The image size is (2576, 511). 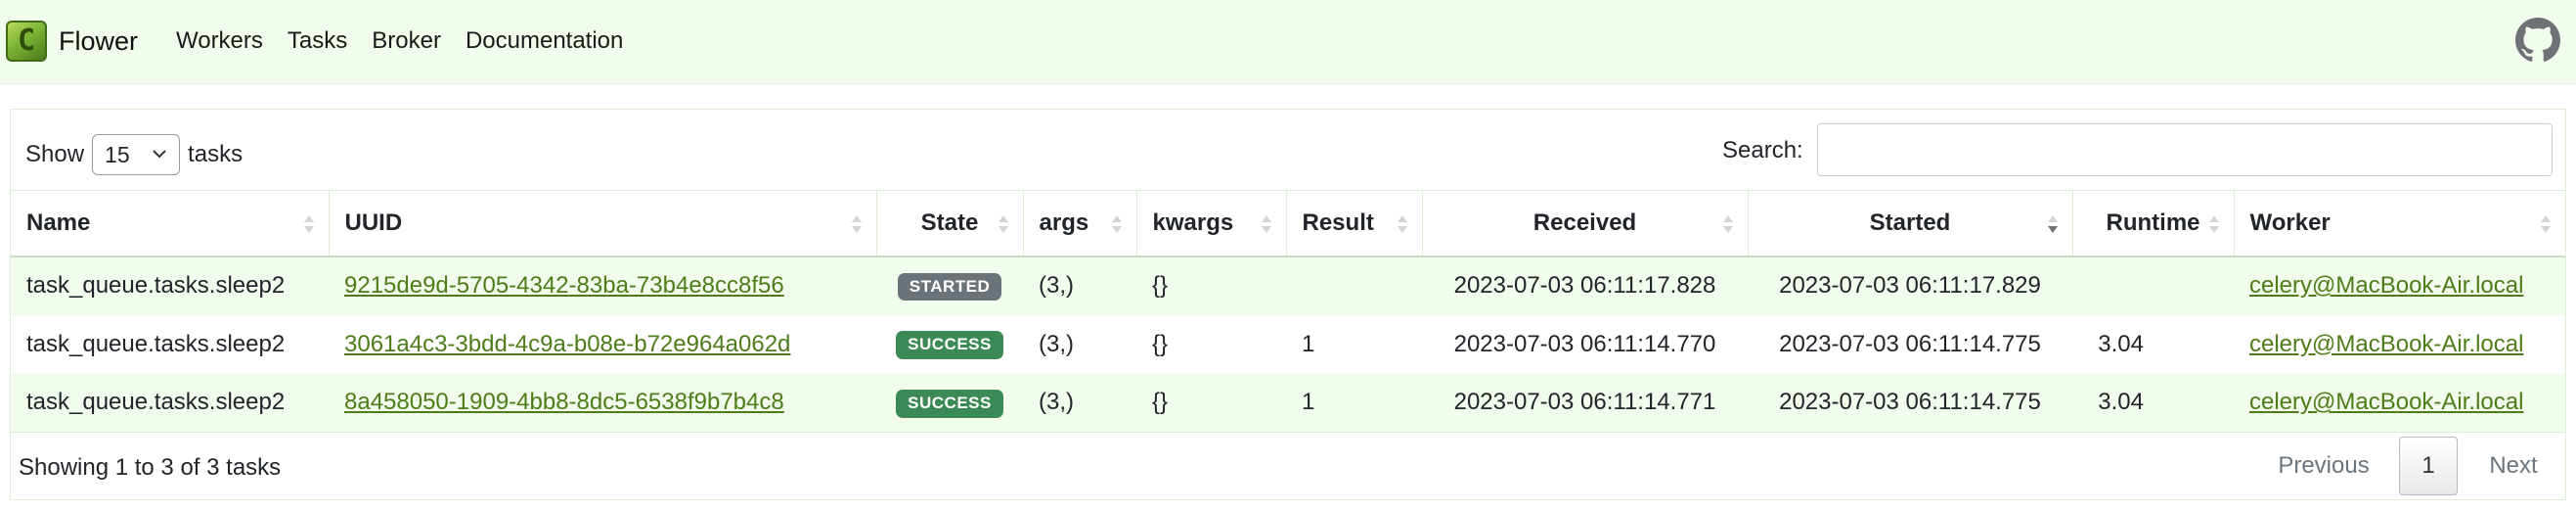 What do you see at coordinates (1763, 150) in the screenshot?
I see `search-label: Search:` at bounding box center [1763, 150].